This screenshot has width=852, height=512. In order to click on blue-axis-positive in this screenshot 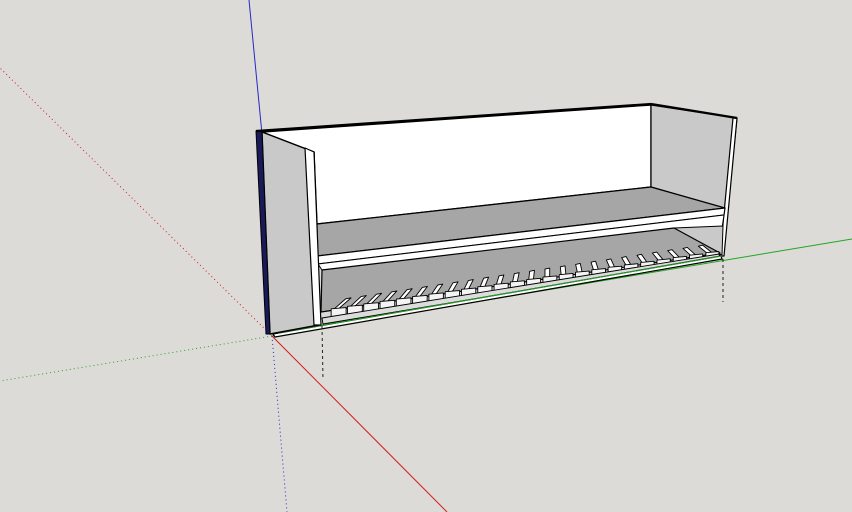, I will do `click(255, 67)`.